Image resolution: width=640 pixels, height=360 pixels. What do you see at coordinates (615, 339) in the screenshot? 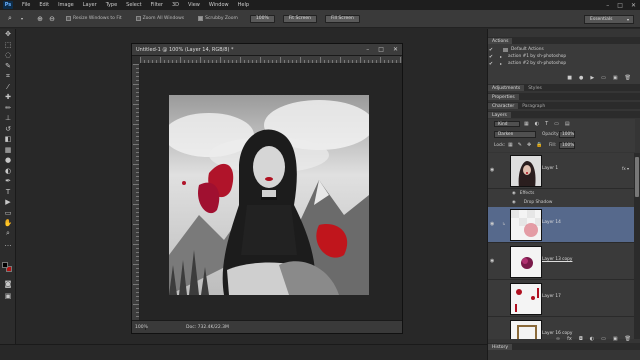
I see `new-layer-icon: ▣` at bounding box center [615, 339].